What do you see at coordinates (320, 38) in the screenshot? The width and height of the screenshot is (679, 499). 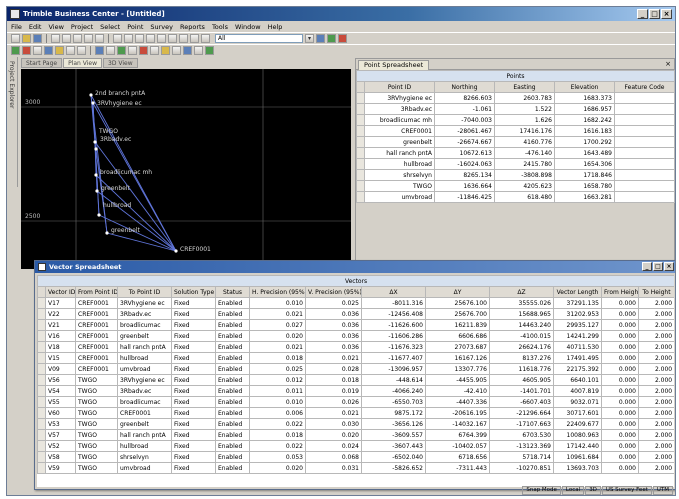 I see `properties-icon` at bounding box center [320, 38].